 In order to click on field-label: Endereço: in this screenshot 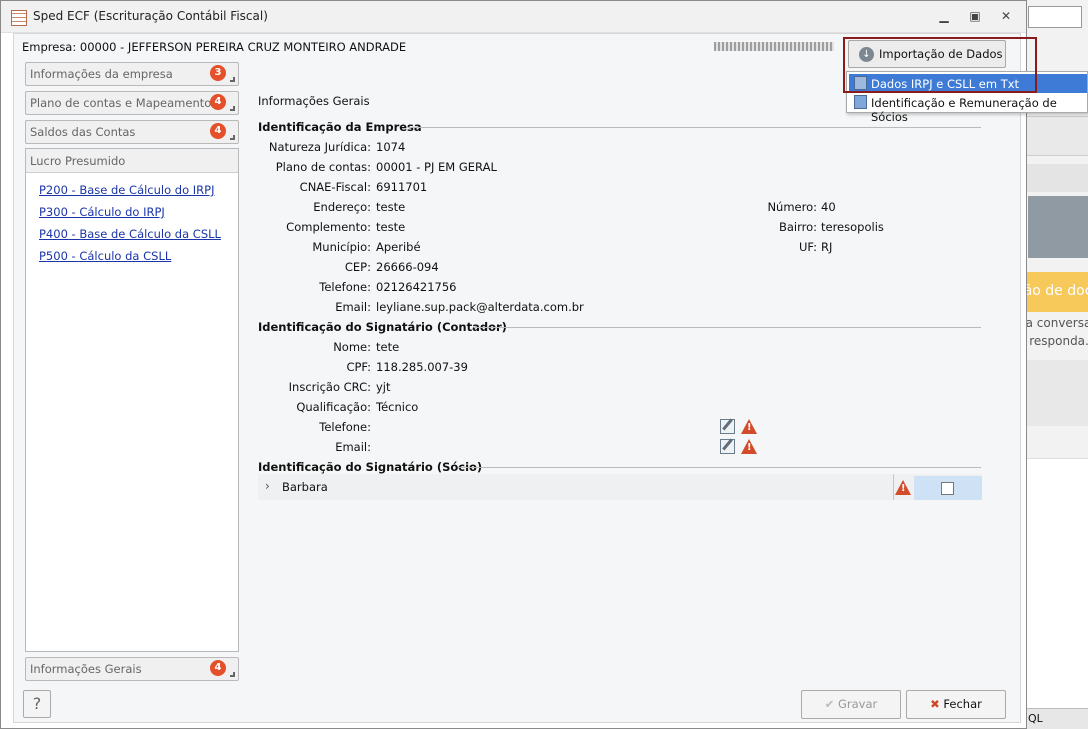, I will do `click(342, 207)`.